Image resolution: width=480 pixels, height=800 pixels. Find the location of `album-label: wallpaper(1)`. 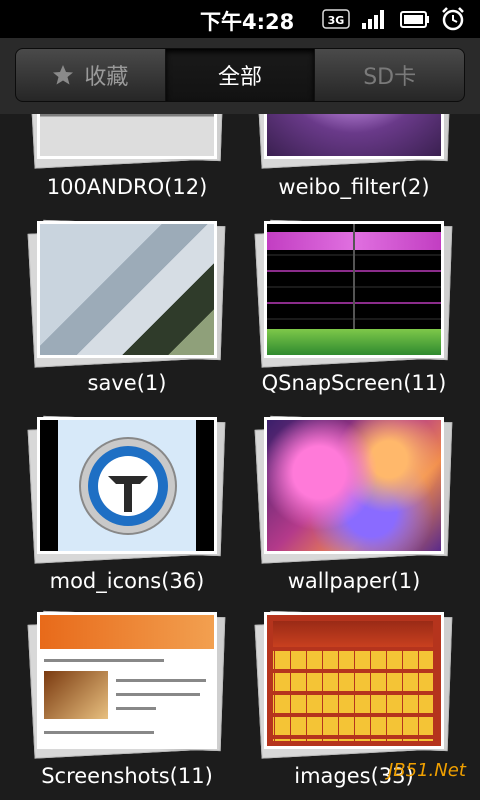

album-label: wallpaper(1) is located at coordinates (354, 581).